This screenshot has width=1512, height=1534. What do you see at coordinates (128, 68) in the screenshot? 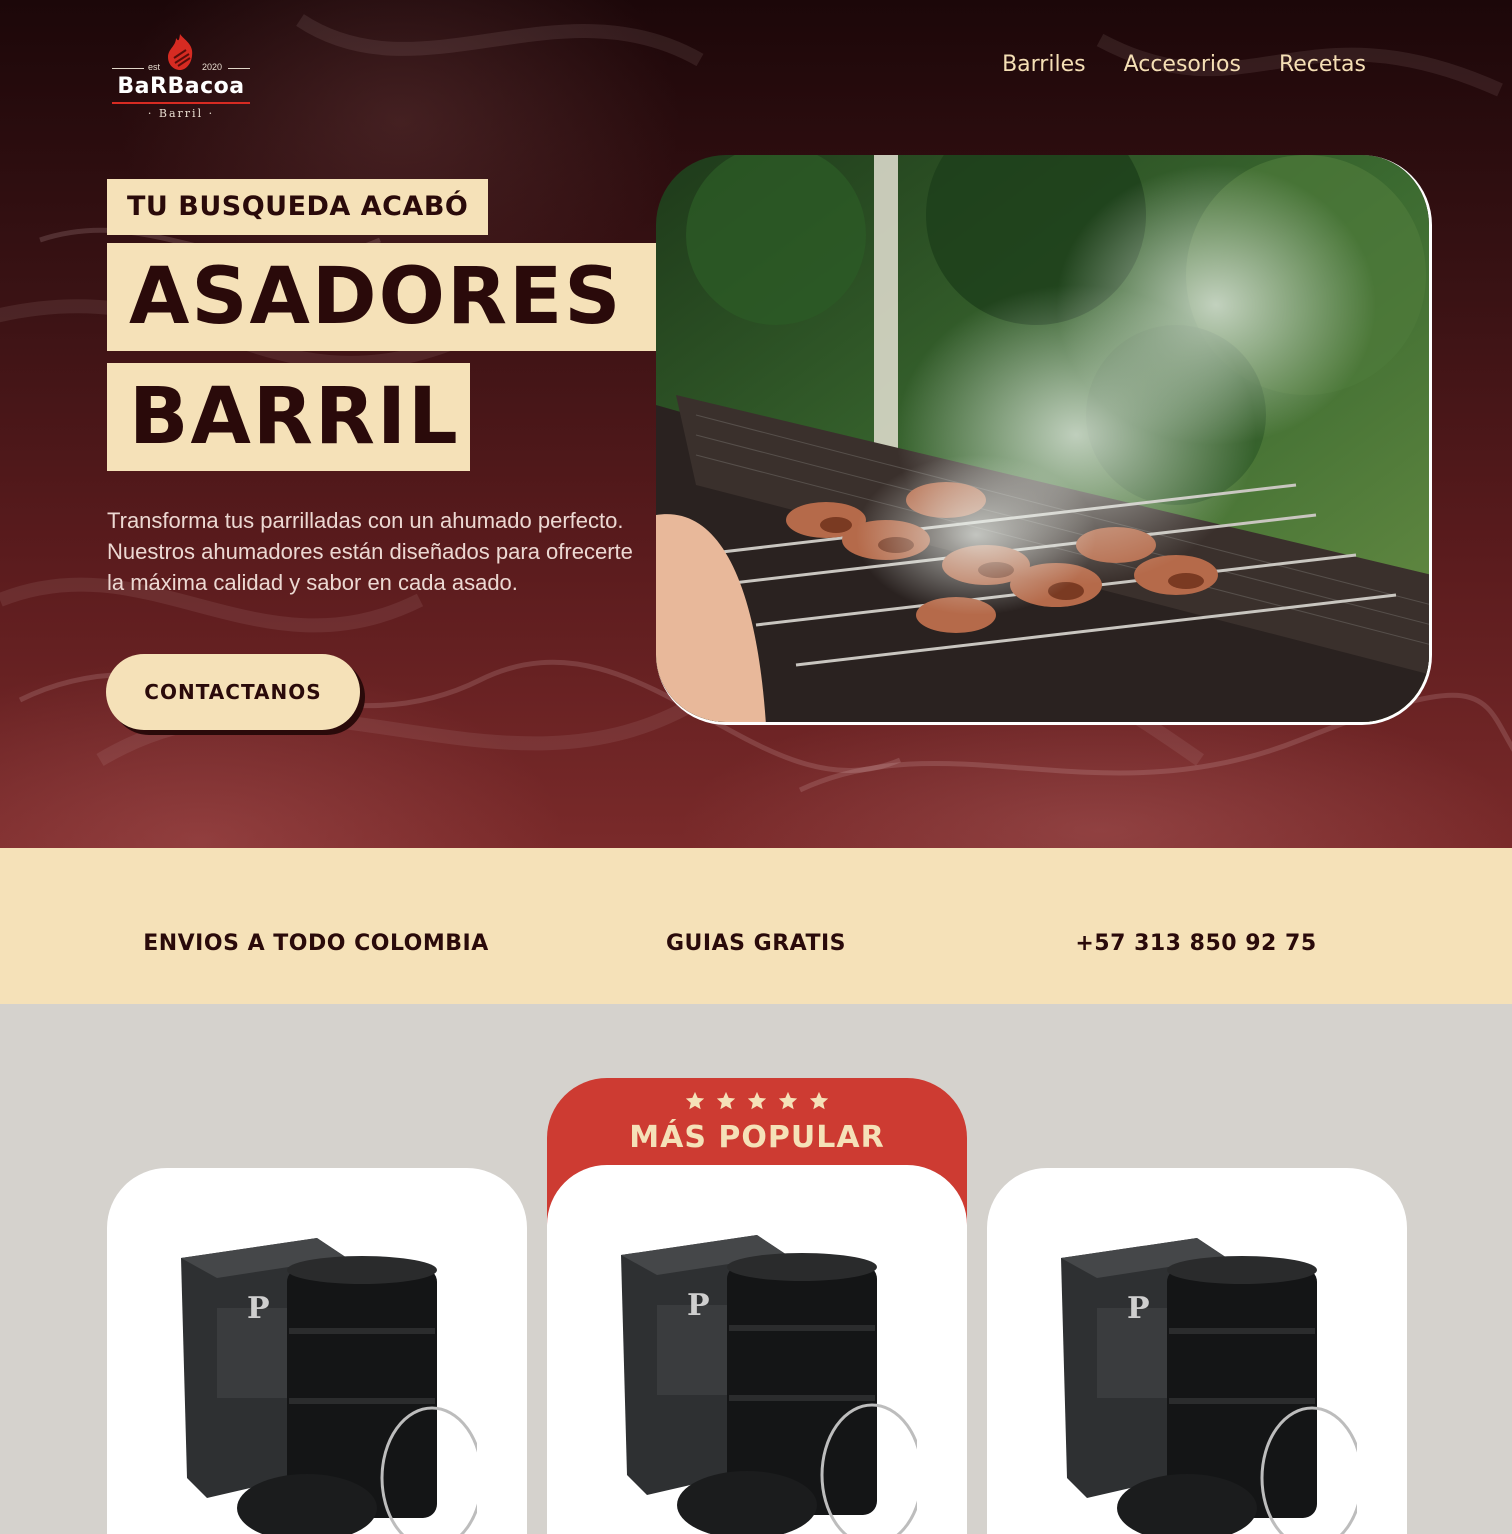
I see `logo-rule-left` at bounding box center [128, 68].